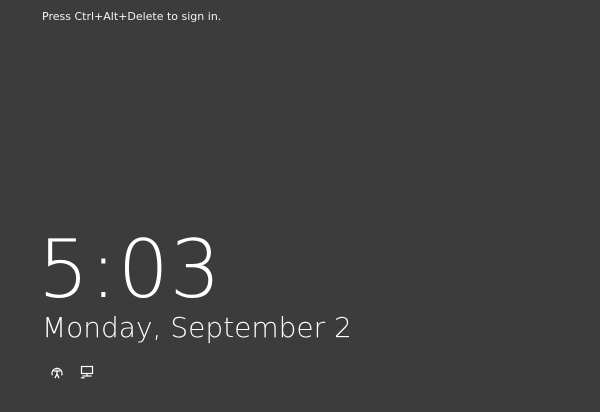  I want to click on clock-date: Monday, September 2, so click(197, 327).